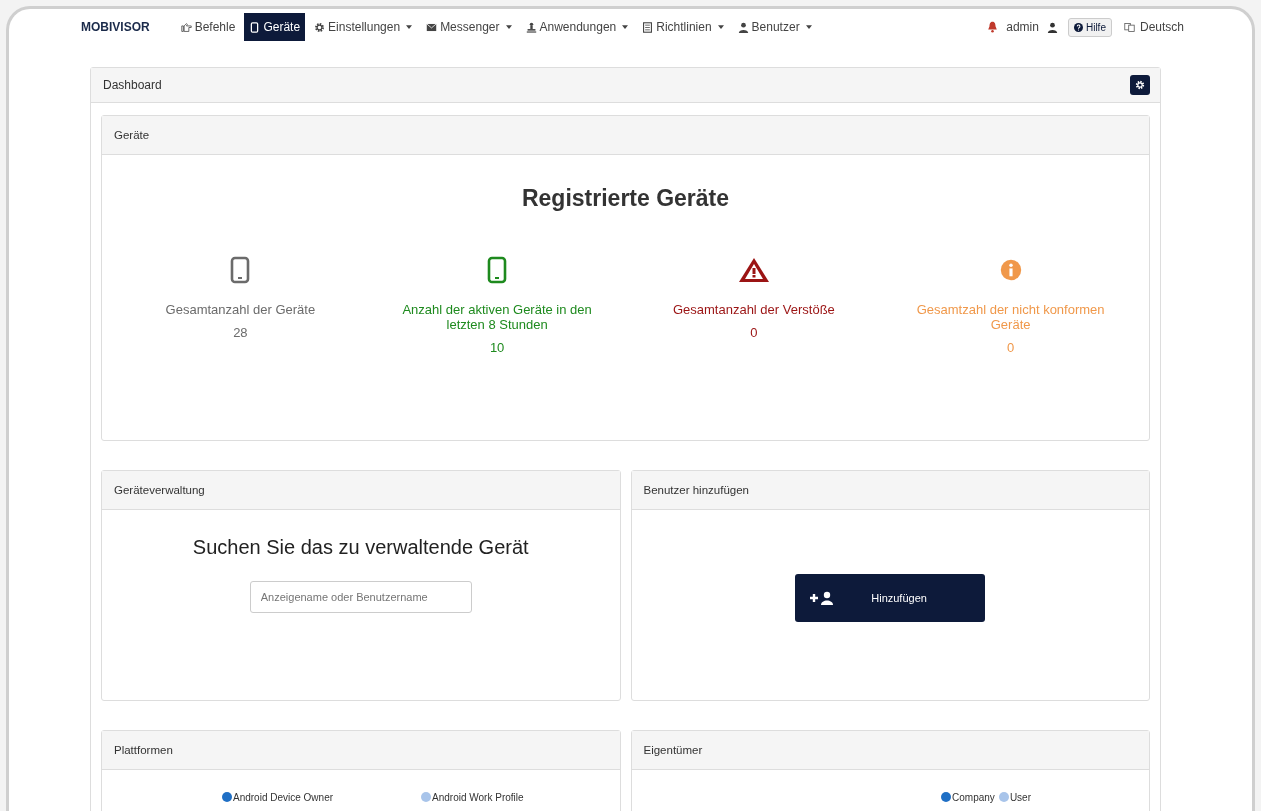 The image size is (1261, 811). Describe the element at coordinates (1129, 27) in the screenshot. I see `translate-icon` at that location.